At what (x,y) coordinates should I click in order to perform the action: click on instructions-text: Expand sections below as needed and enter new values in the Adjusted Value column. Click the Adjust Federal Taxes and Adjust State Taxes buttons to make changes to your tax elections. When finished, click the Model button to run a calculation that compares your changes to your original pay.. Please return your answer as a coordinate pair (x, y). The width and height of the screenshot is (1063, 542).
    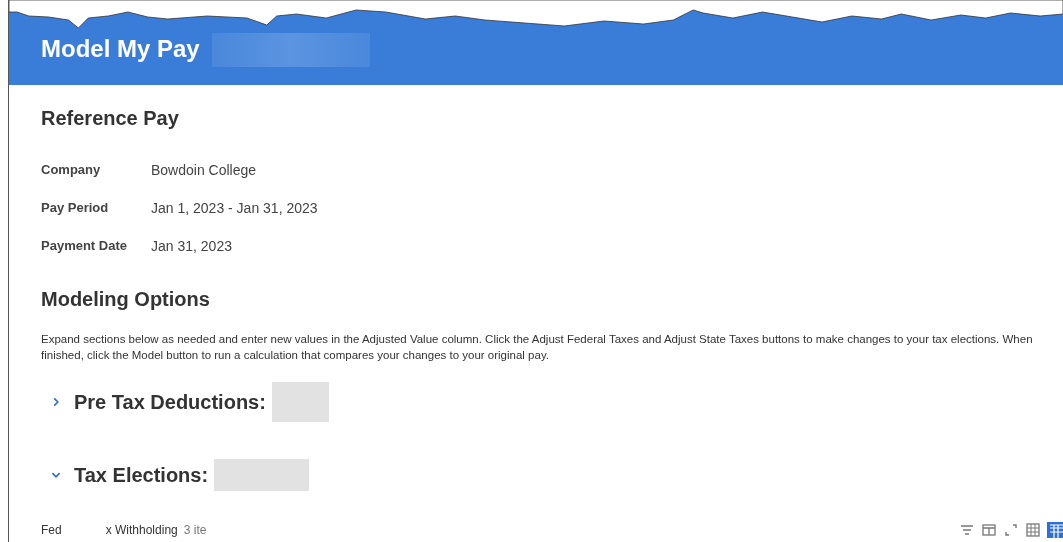
    Looking at the image, I should click on (537, 347).